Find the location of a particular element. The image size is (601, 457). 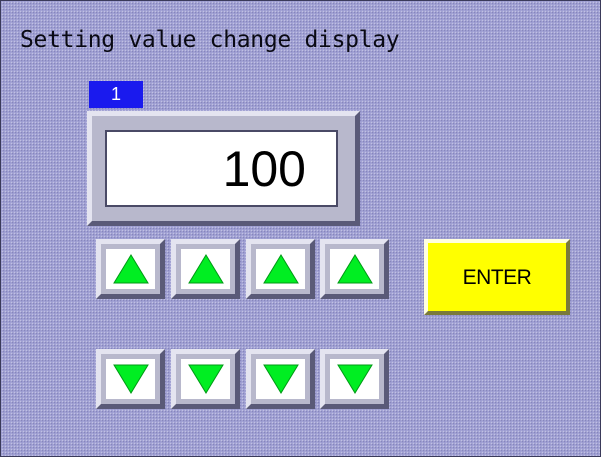

enter-button: ENTER is located at coordinates (497, 277).